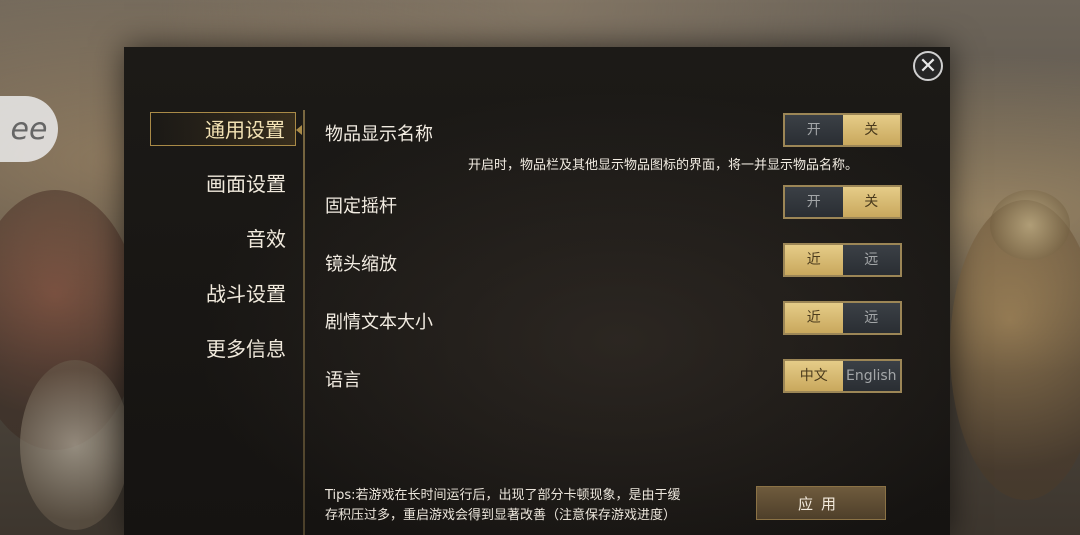  What do you see at coordinates (871, 202) in the screenshot?
I see `fixed-joystick-off-option: 关` at bounding box center [871, 202].